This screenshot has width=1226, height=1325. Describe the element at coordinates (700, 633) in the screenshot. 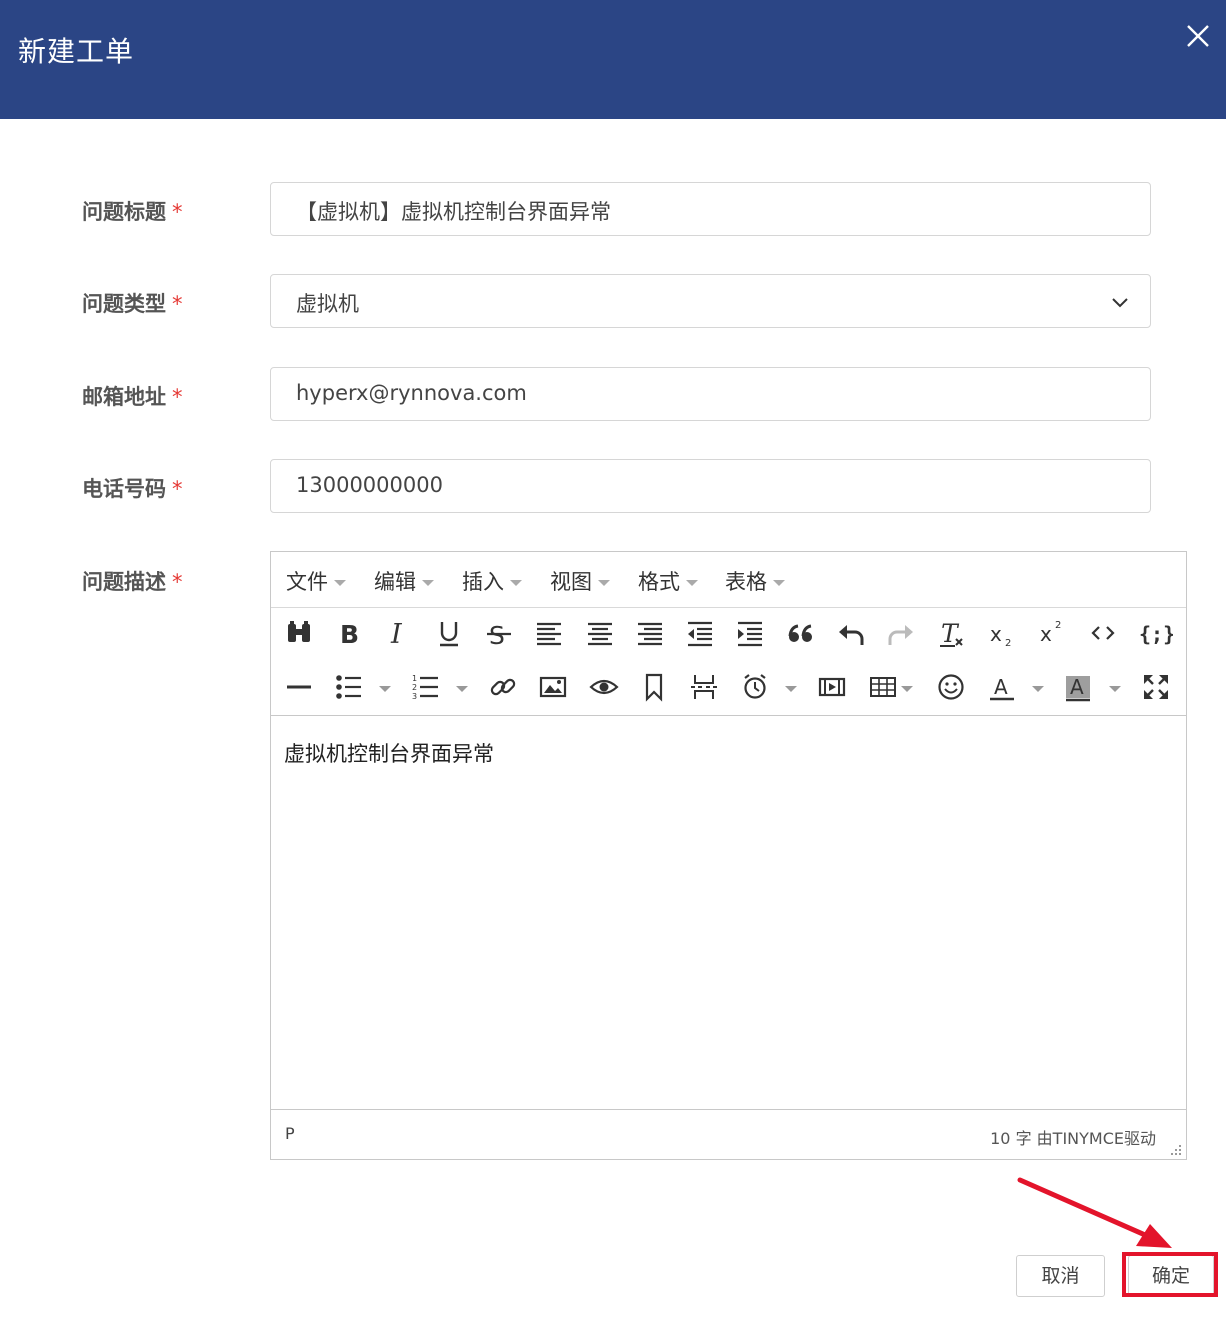

I see `outdent-button` at that location.